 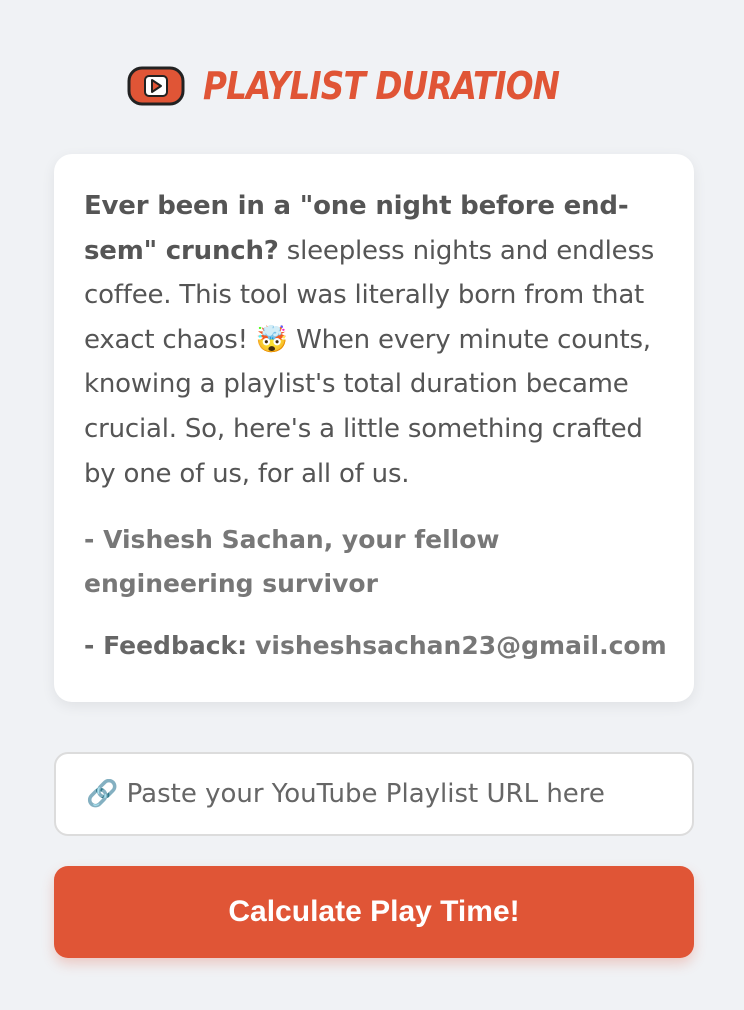 What do you see at coordinates (374, 794) in the screenshot?
I see `playlist-url-input` at bounding box center [374, 794].